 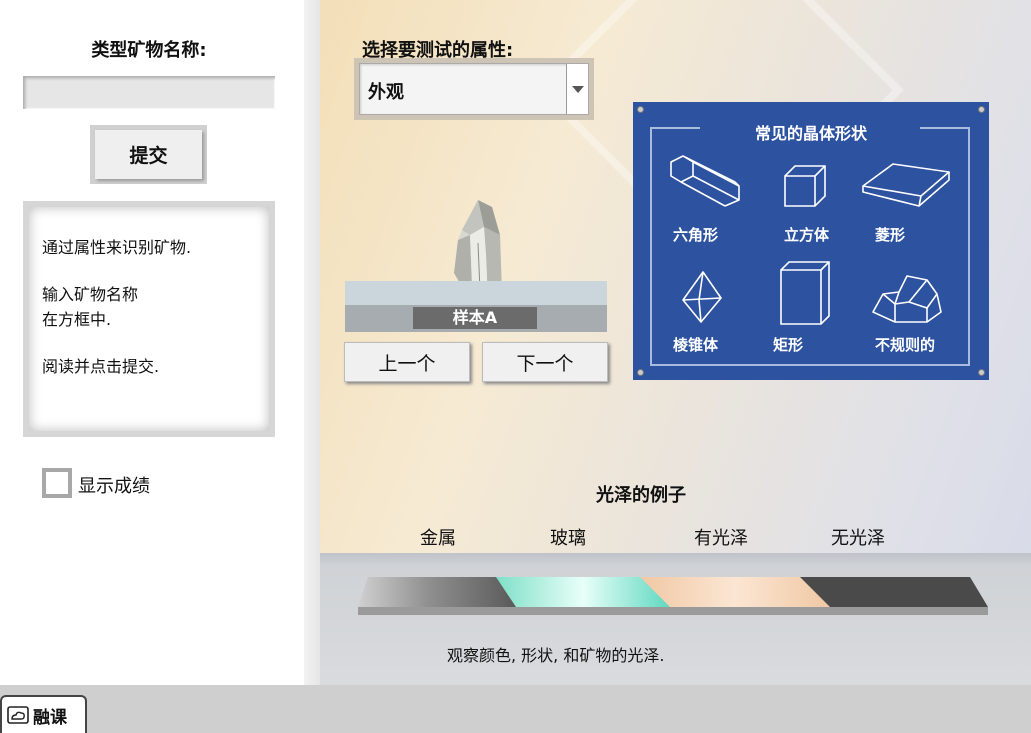 What do you see at coordinates (673, 596) in the screenshot?
I see `luster-sample-bar` at bounding box center [673, 596].